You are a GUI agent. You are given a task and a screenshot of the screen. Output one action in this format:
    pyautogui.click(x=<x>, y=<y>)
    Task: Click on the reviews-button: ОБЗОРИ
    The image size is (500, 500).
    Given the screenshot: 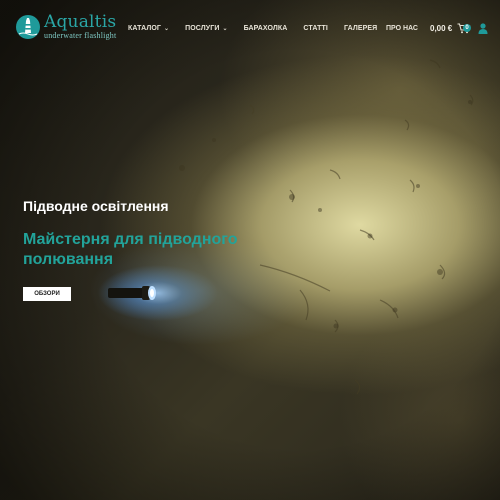 What is the action you would take?
    pyautogui.click(x=47, y=294)
    